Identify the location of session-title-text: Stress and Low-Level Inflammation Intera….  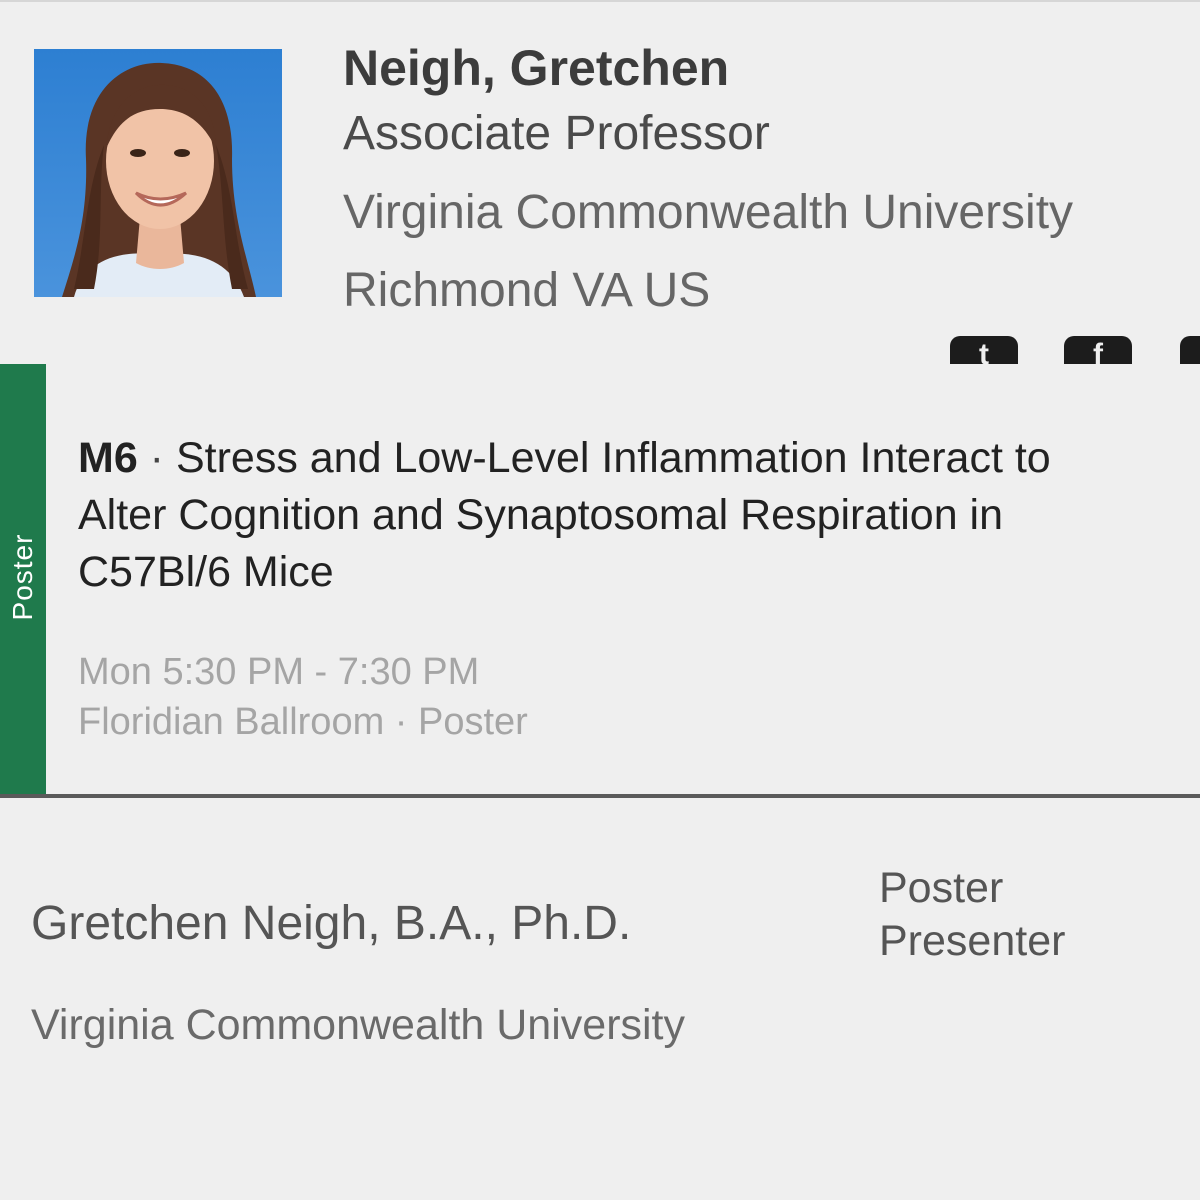
(613, 458).